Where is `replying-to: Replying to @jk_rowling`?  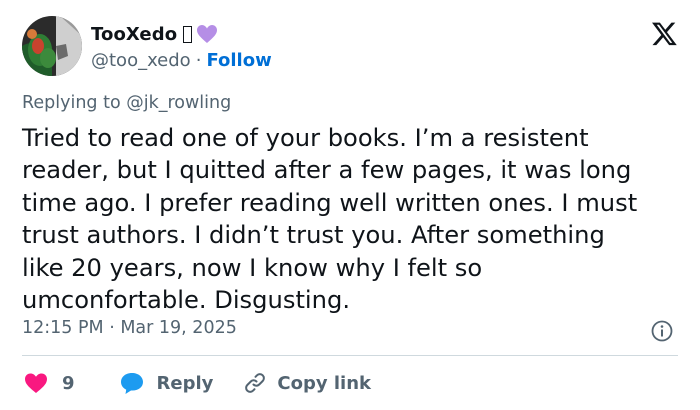
replying-to: Replying to @jk_rowling is located at coordinates (127, 103).